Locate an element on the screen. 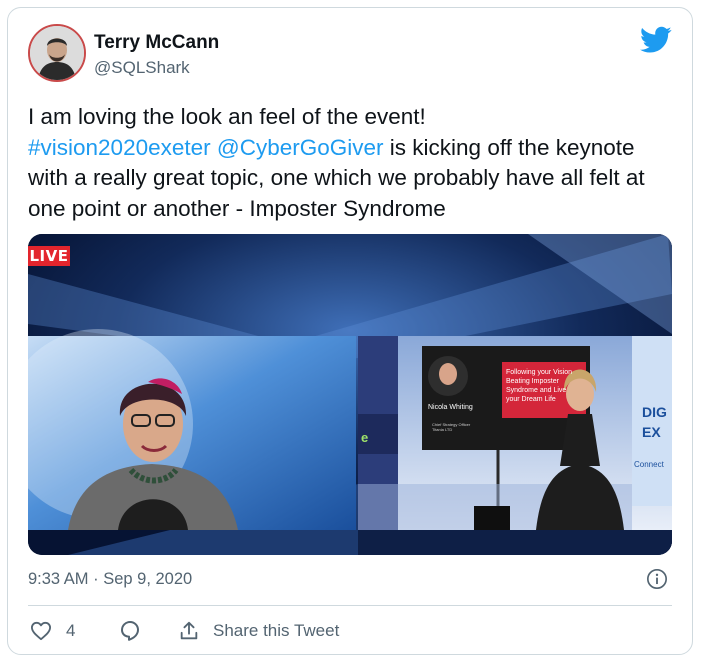 The image size is (702, 663). heart-icon is located at coordinates (40, 631).